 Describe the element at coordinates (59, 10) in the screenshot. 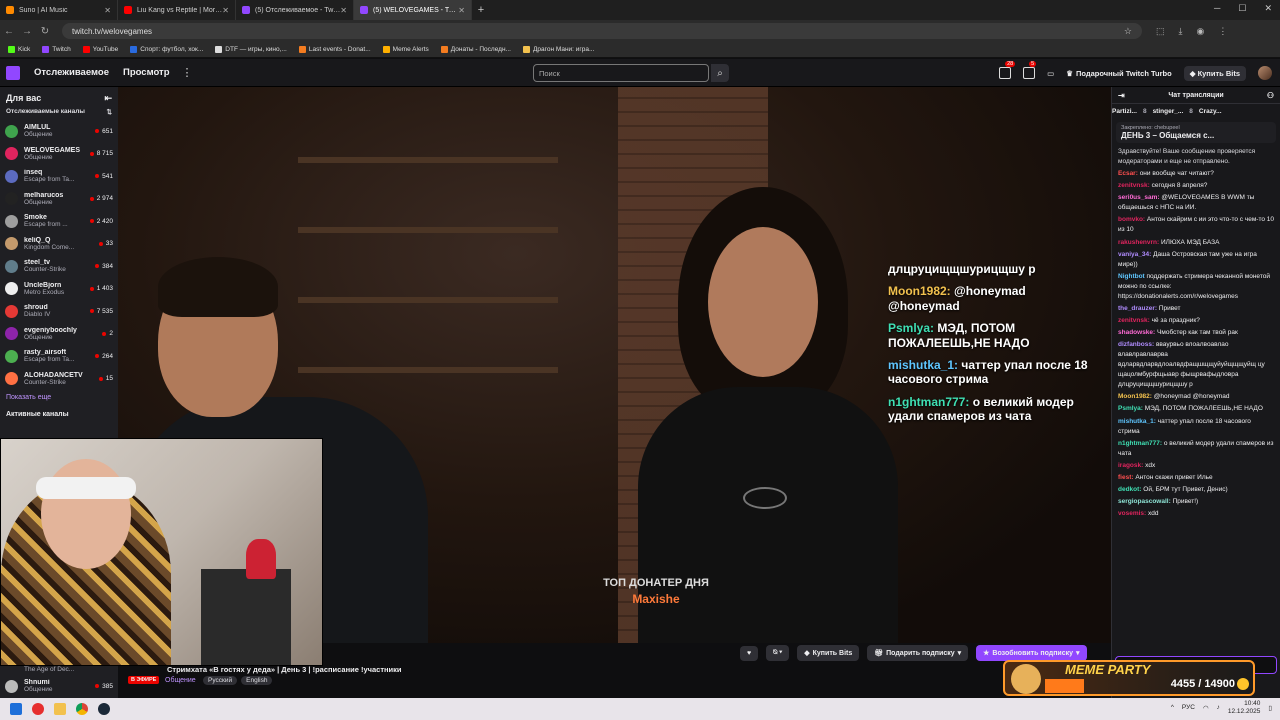

I see `browser-tab: Suno | AI Music ✕` at that location.